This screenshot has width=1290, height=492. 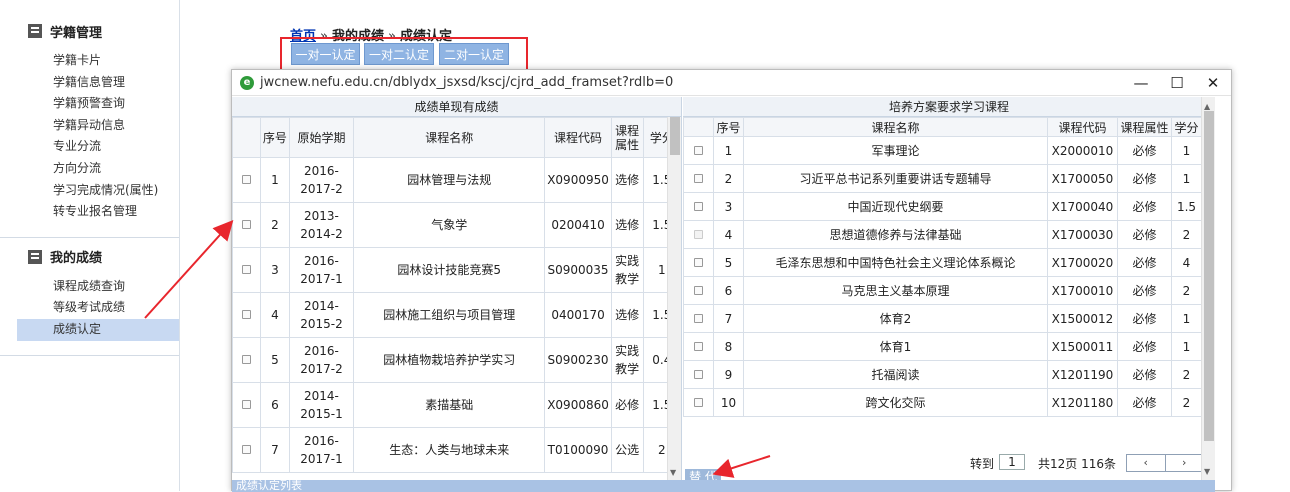 I want to click on table-row: 2 2013-2014-2 气象学 0200410 选修 1.5, so click(x=456, y=225).